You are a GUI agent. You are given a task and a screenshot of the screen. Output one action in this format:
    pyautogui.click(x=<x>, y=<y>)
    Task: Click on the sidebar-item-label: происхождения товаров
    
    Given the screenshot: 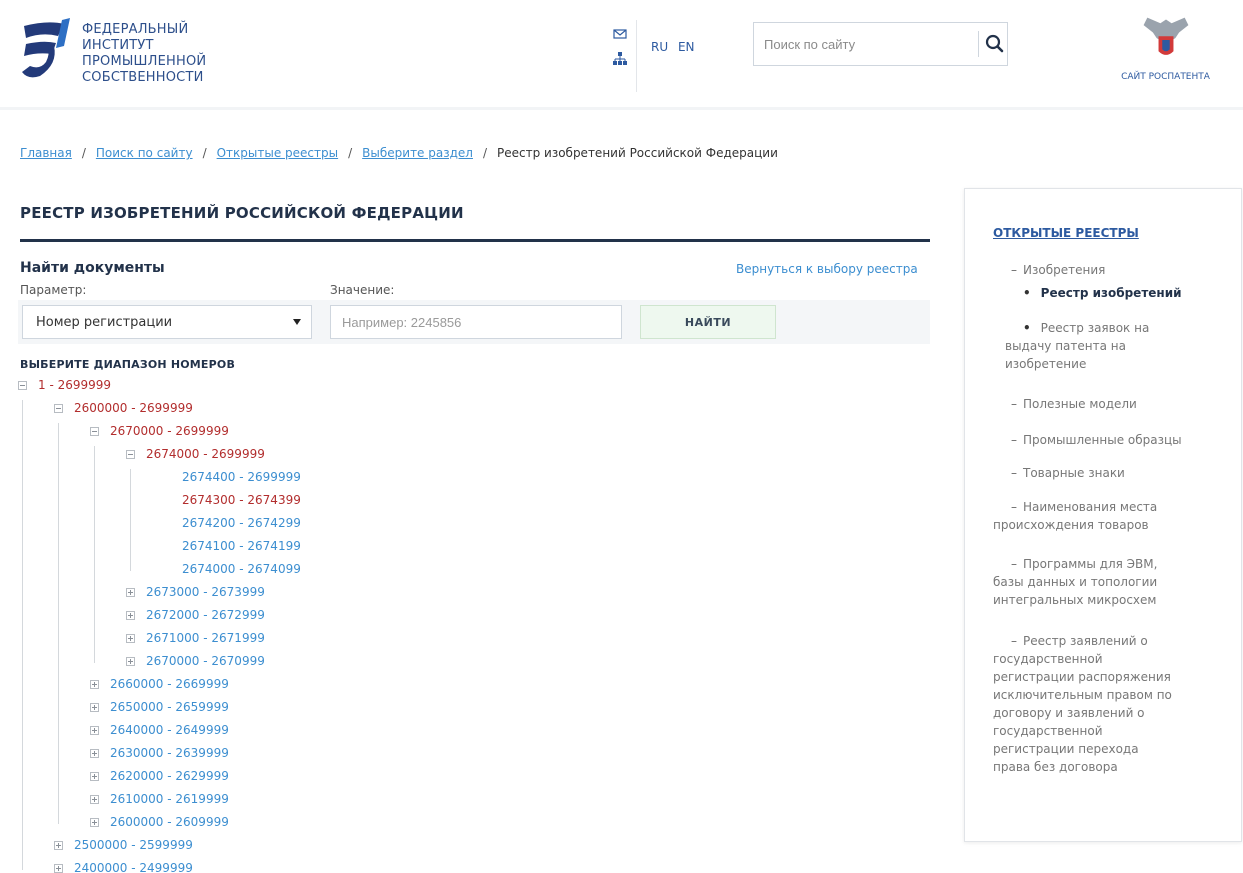 What is the action you would take?
    pyautogui.click(x=1071, y=525)
    